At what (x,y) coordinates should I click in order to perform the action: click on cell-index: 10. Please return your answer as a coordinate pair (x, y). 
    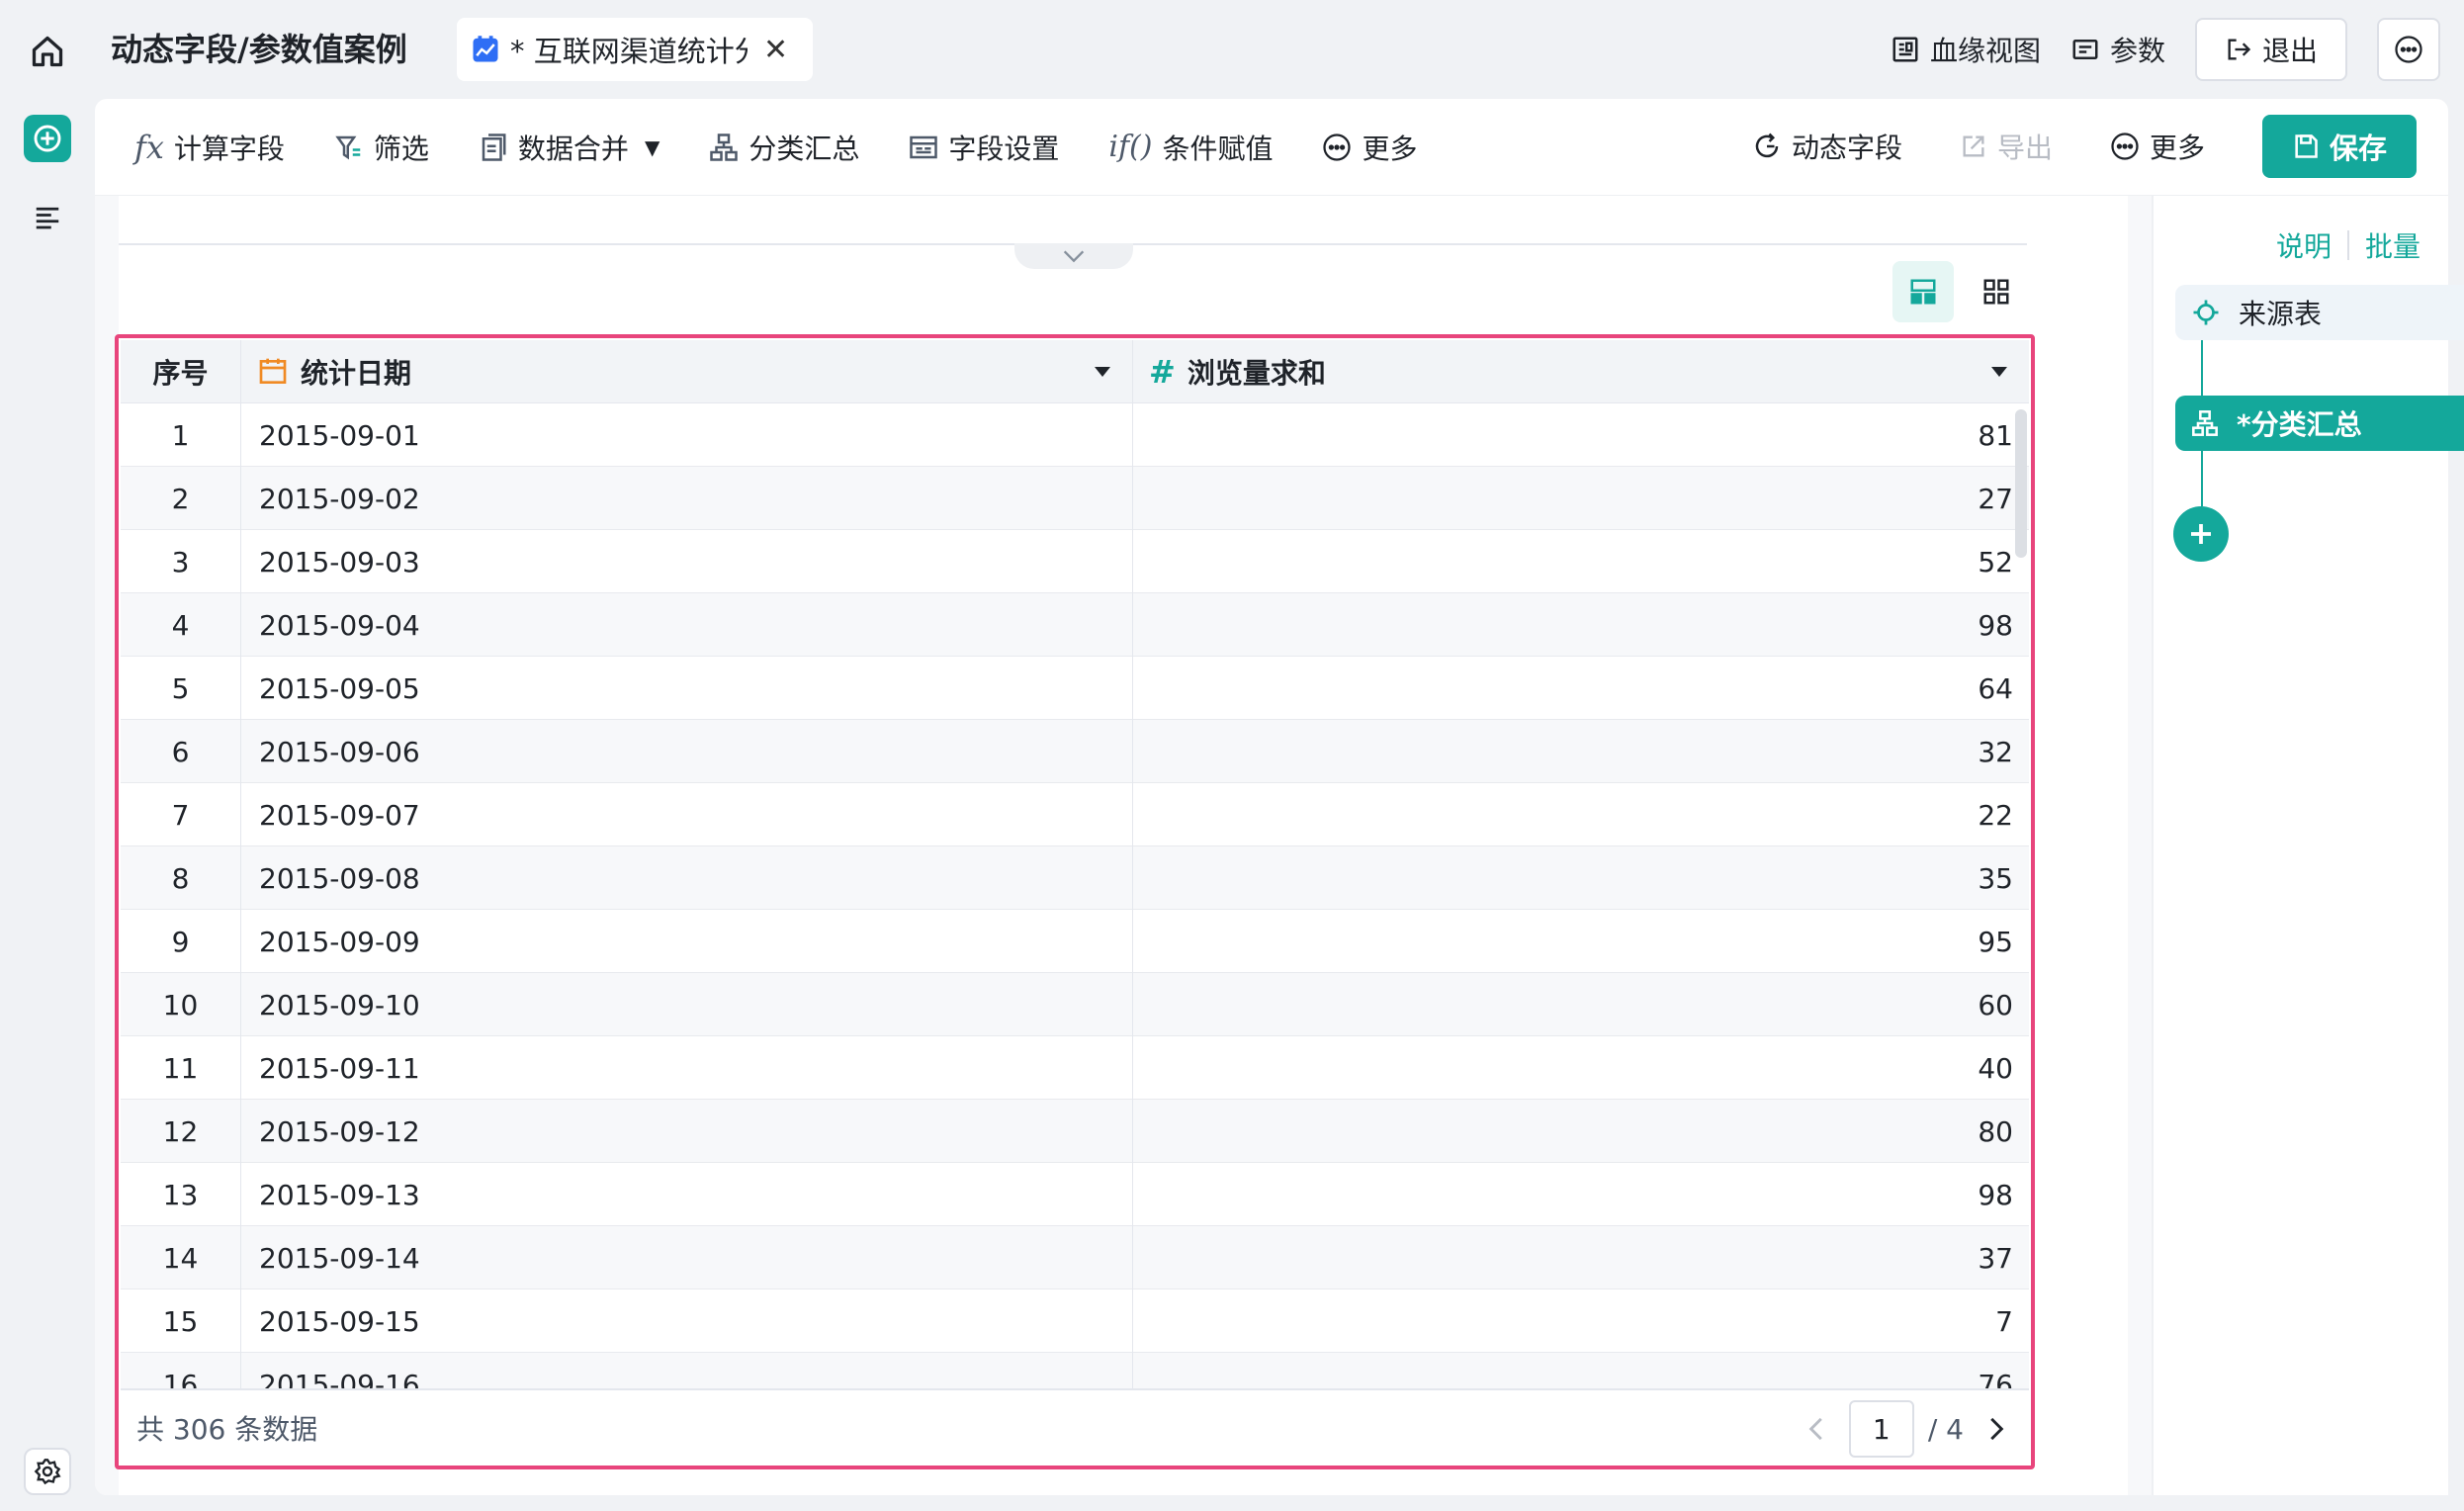
    Looking at the image, I should click on (181, 1005).